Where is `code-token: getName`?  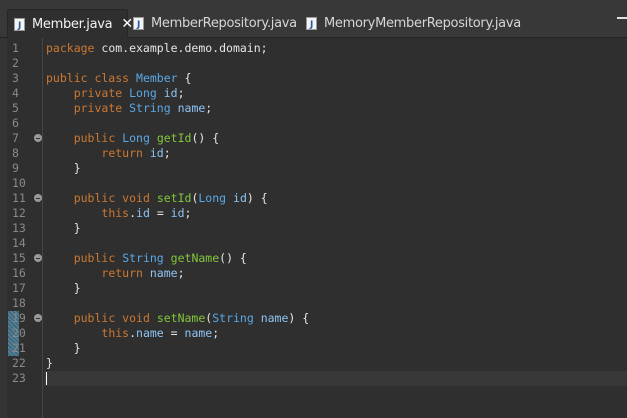
code-token: getName is located at coordinates (195, 258).